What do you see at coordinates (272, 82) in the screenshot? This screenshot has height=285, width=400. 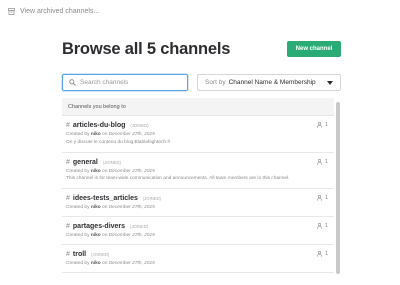 I see `sort-value: Channel Name & Membership` at bounding box center [272, 82].